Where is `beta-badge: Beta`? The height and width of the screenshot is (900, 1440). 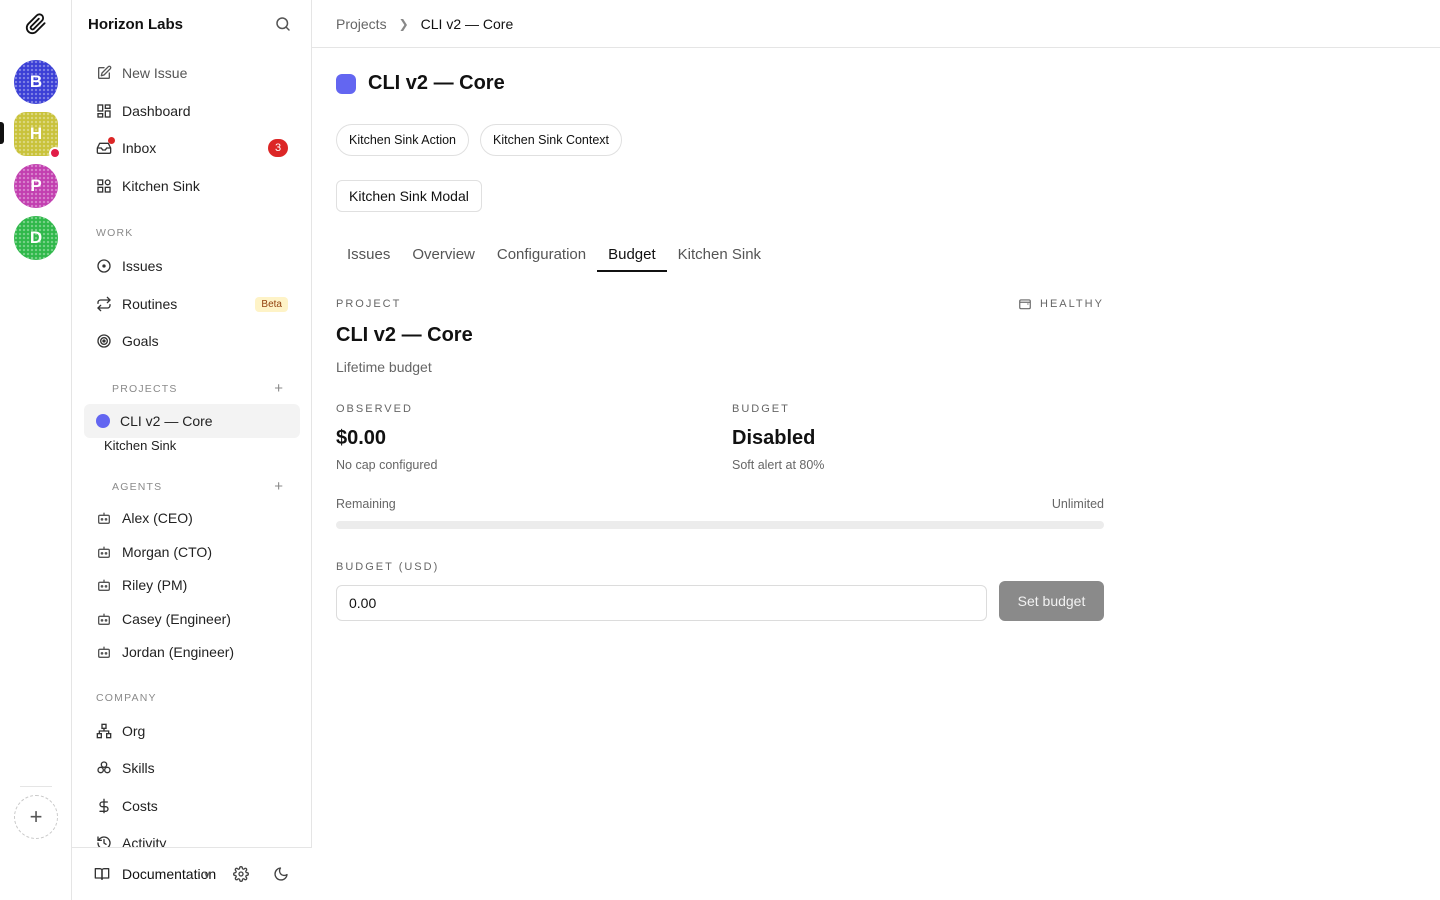
beta-badge: Beta is located at coordinates (271, 304).